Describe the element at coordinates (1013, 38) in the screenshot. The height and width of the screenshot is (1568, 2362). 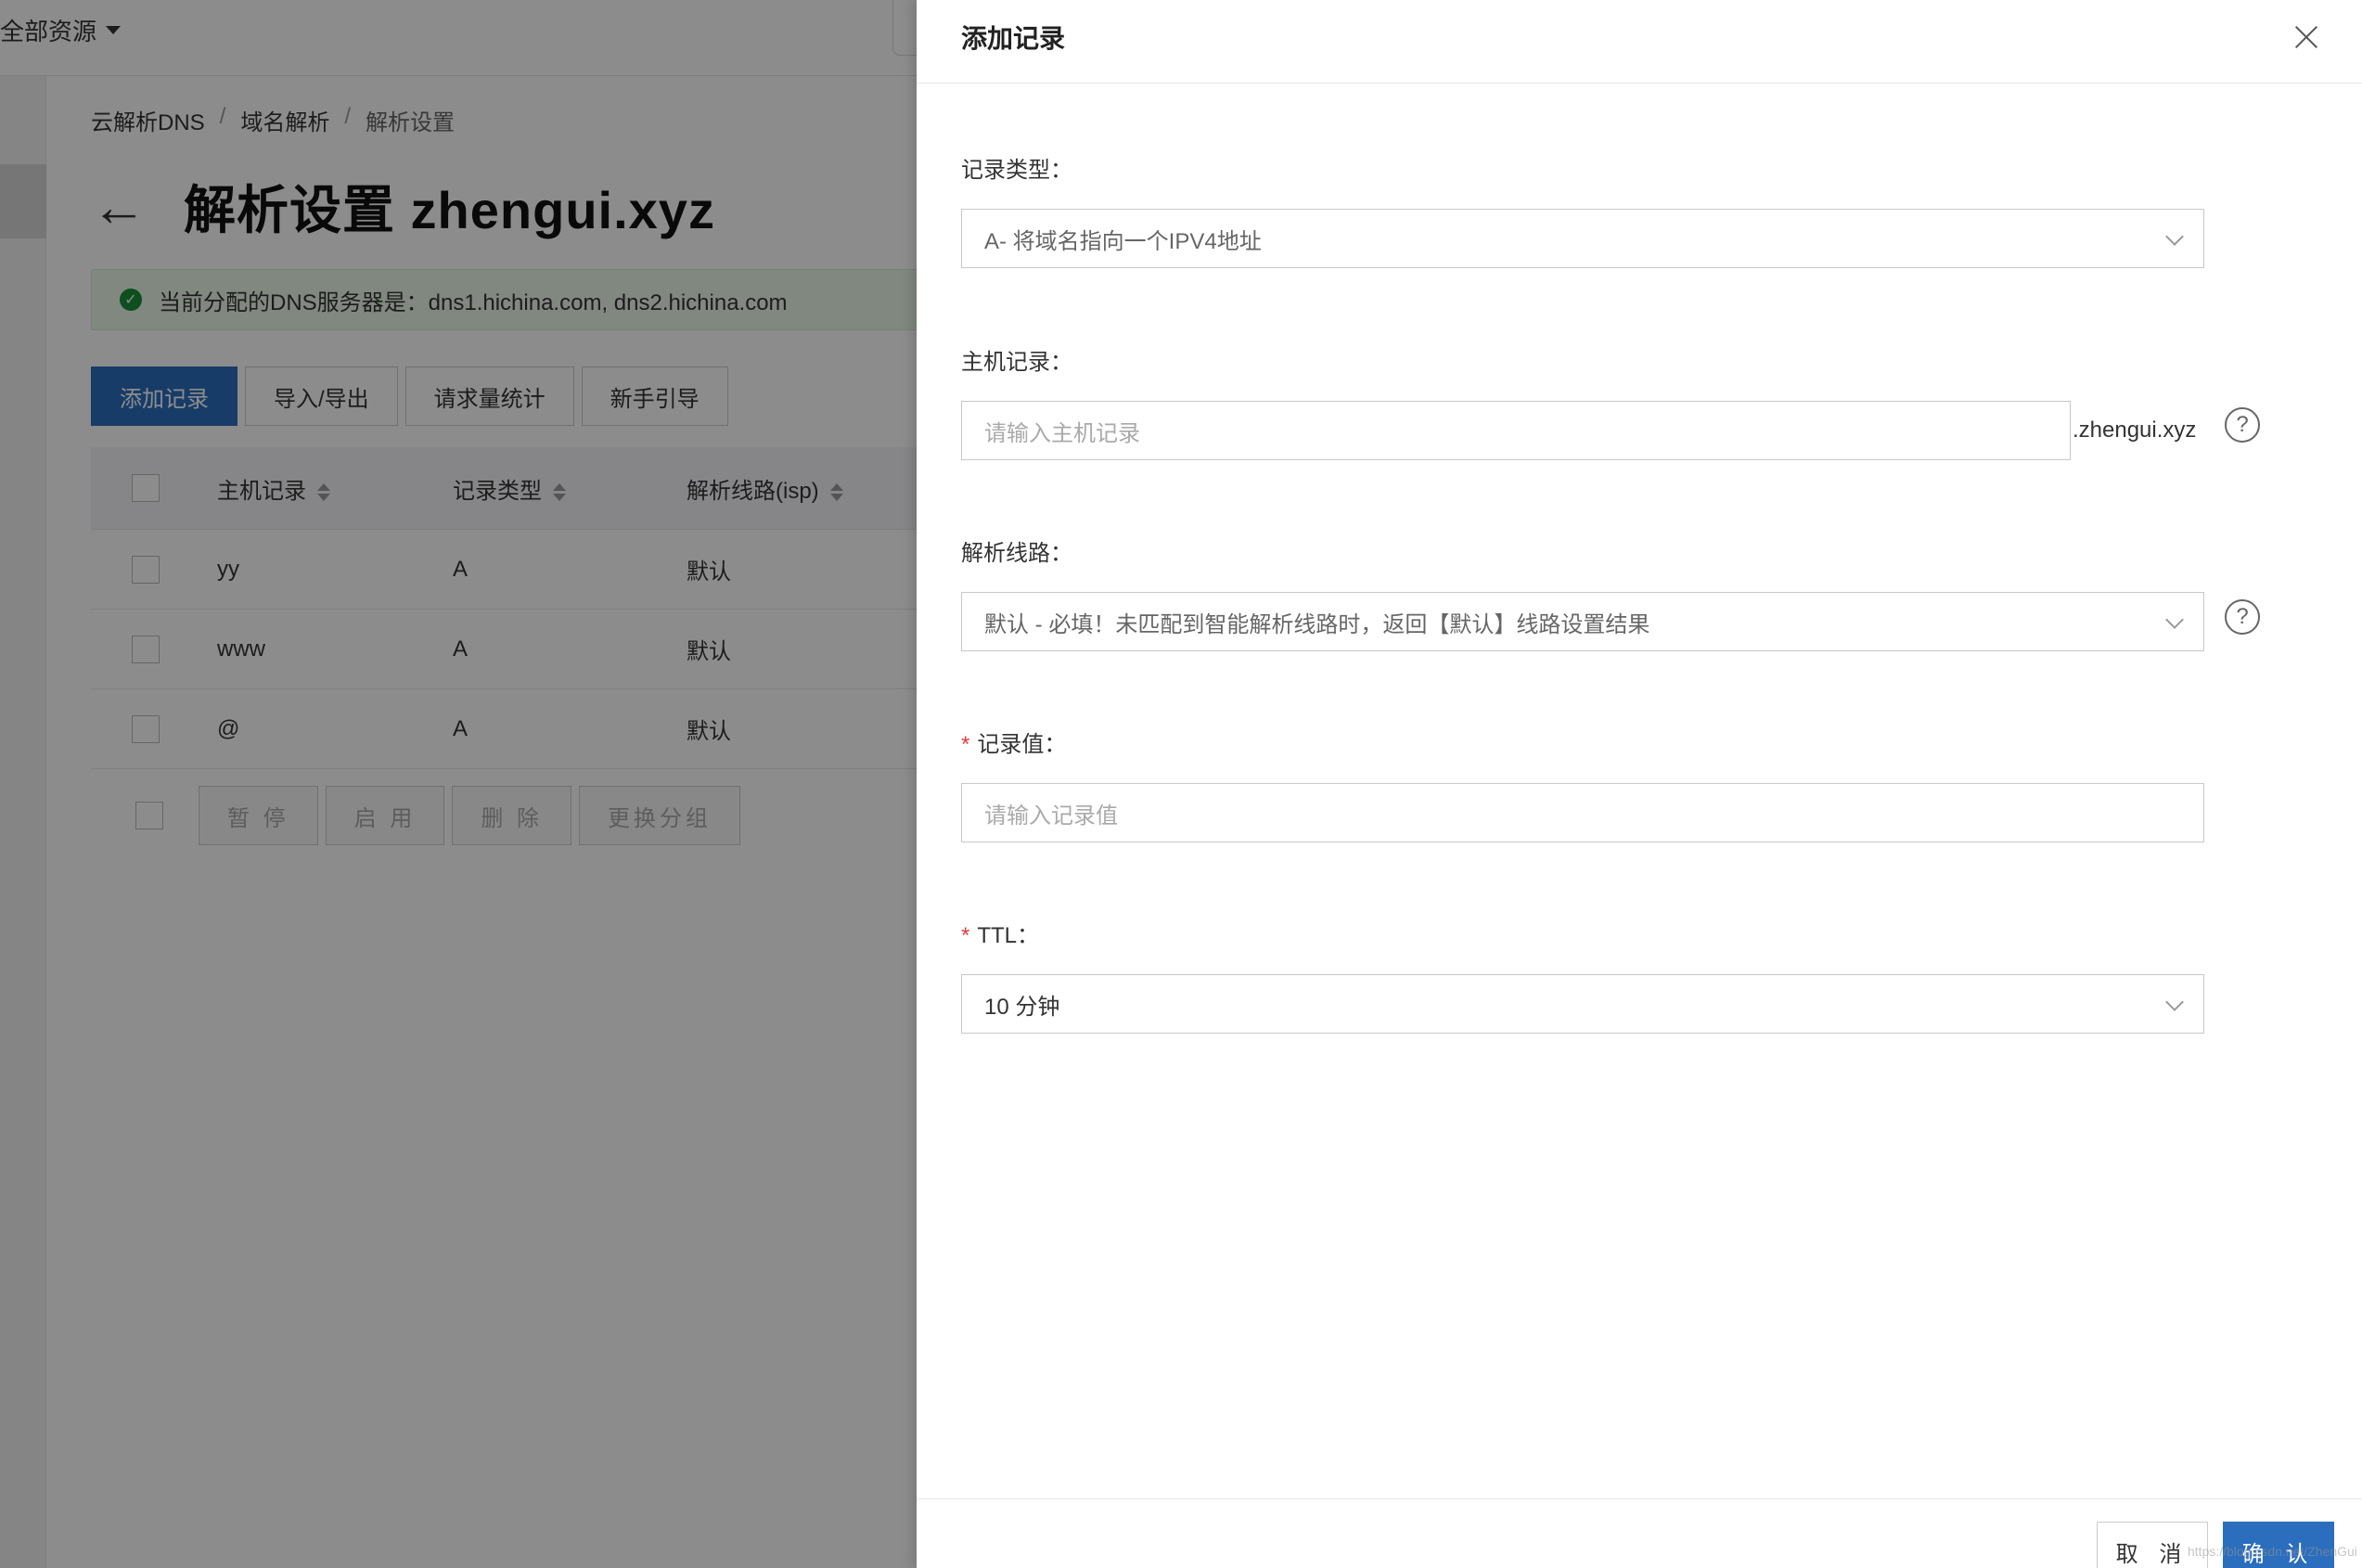
I see `drawer-title: 添加记录` at that location.